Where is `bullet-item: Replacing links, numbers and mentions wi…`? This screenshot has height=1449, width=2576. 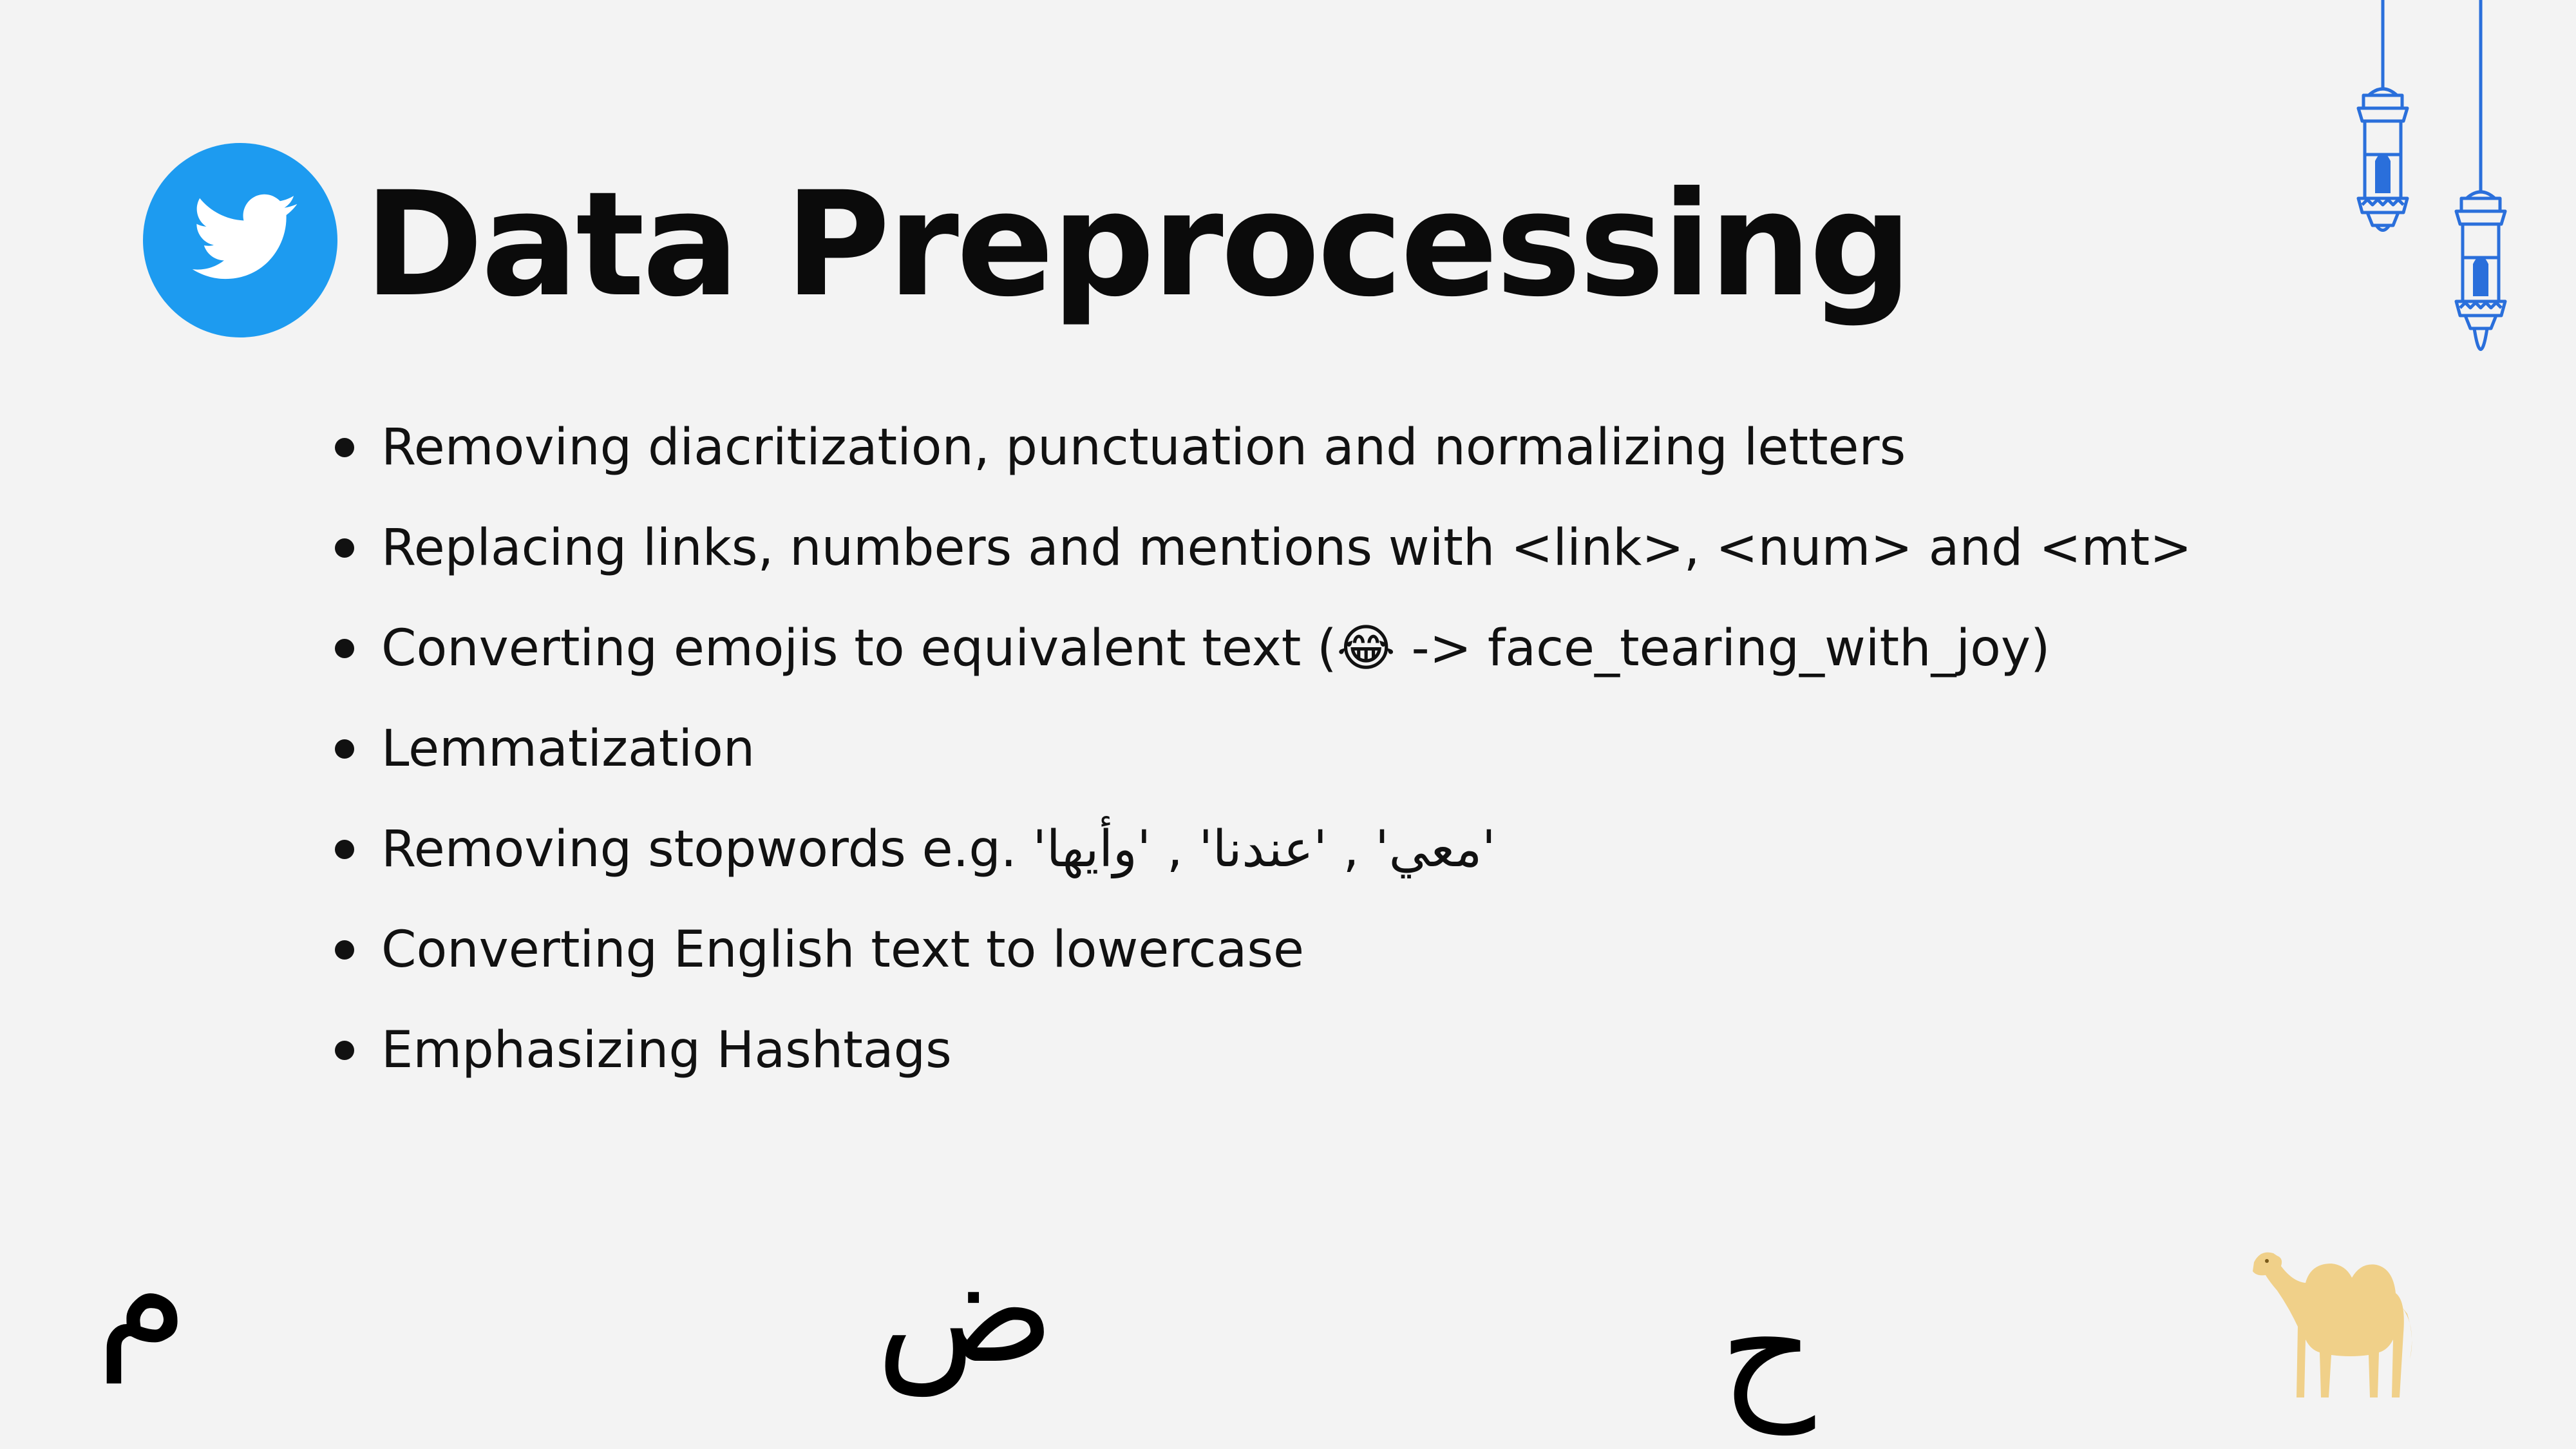 bullet-item: Replacing links, numbers and mentions wi… is located at coordinates (1263, 563).